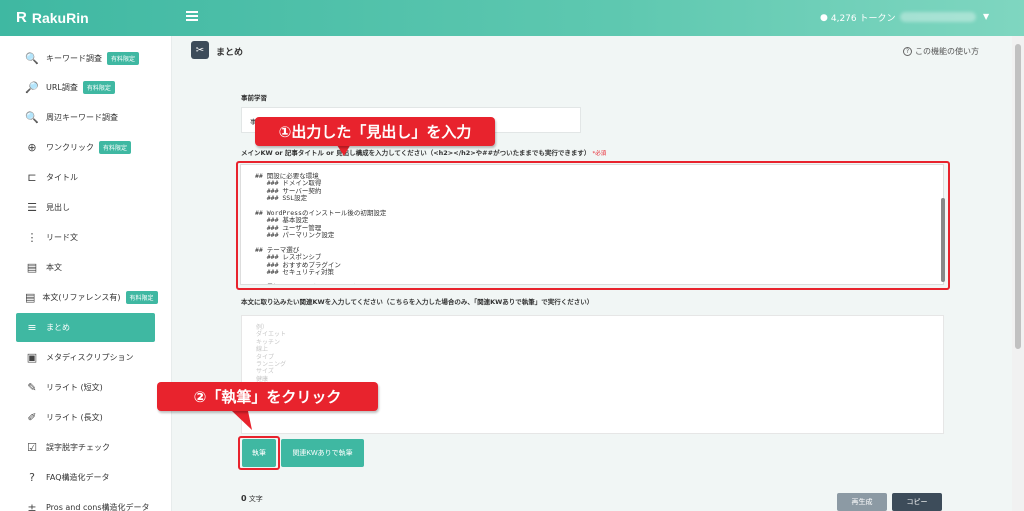 This screenshot has width=1024, height=511. I want to click on annotation-arrows, so click(292, 286).